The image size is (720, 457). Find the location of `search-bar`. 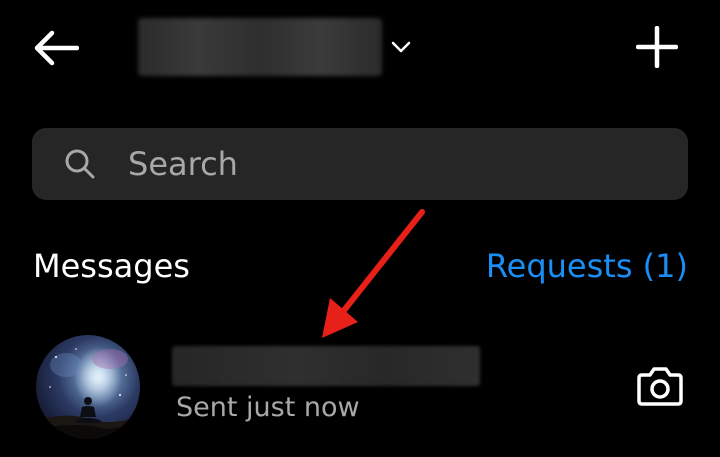

search-bar is located at coordinates (360, 164).